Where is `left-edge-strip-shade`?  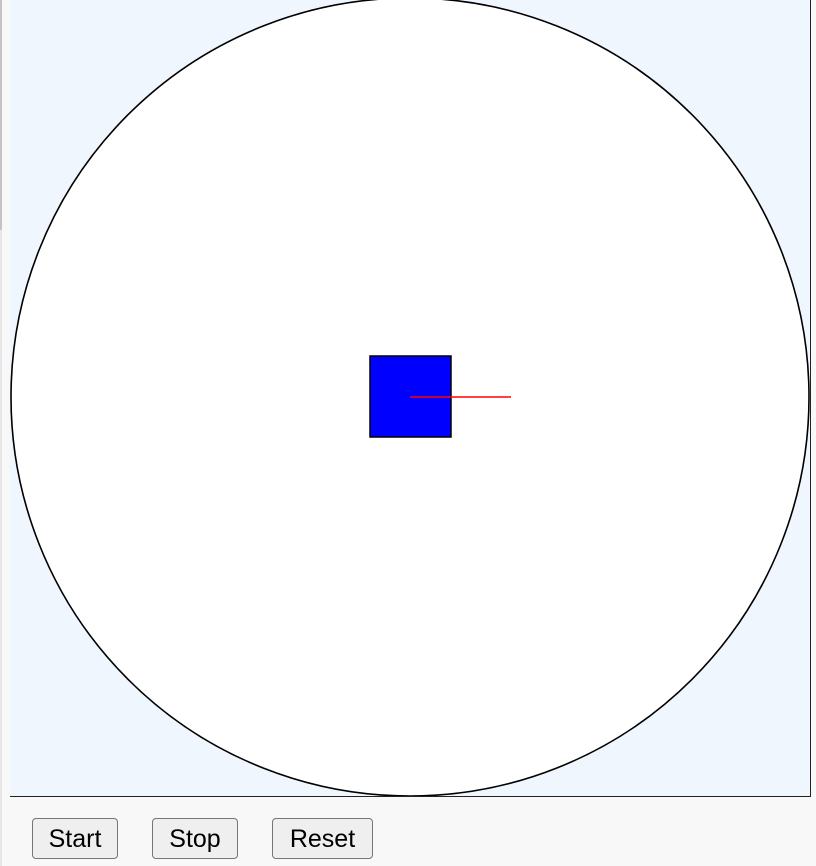
left-edge-strip-shade is located at coordinates (1, 115).